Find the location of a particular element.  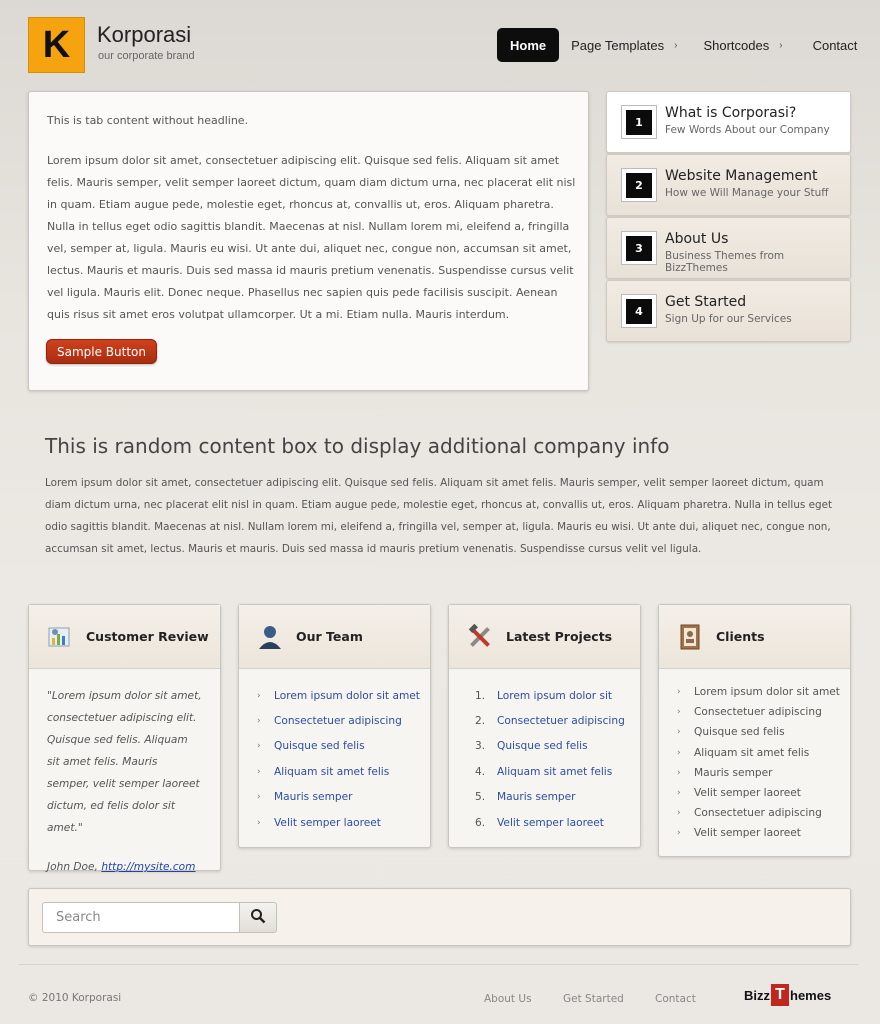

tools-icon is located at coordinates (480, 637).